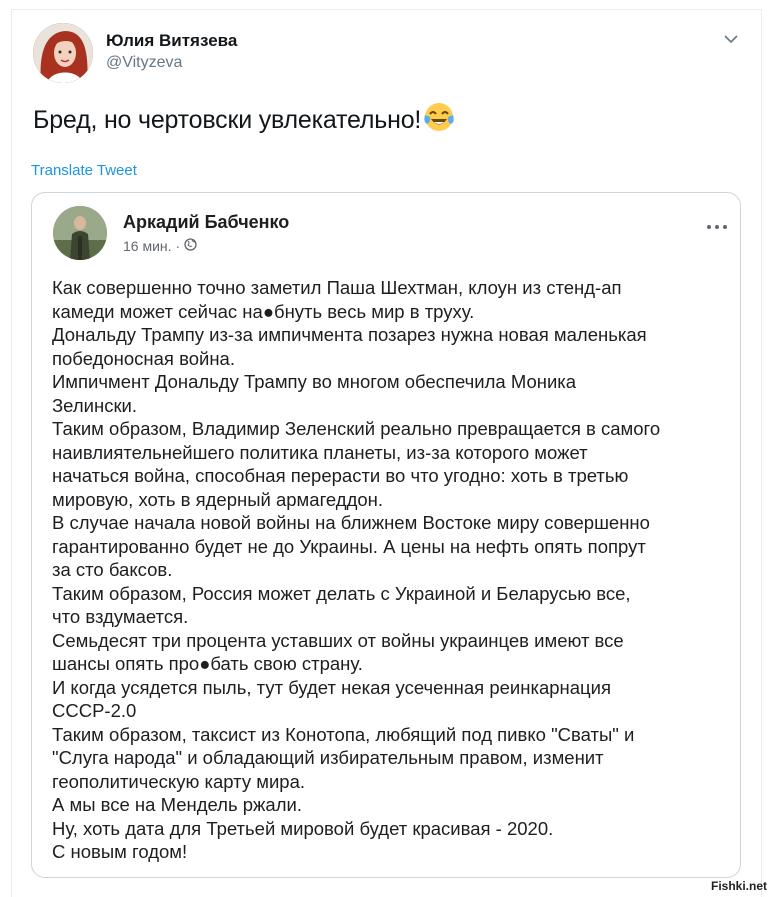  Describe the element at coordinates (206, 222) in the screenshot. I see `quoted-author-name: Аркадий Бабченко` at that location.